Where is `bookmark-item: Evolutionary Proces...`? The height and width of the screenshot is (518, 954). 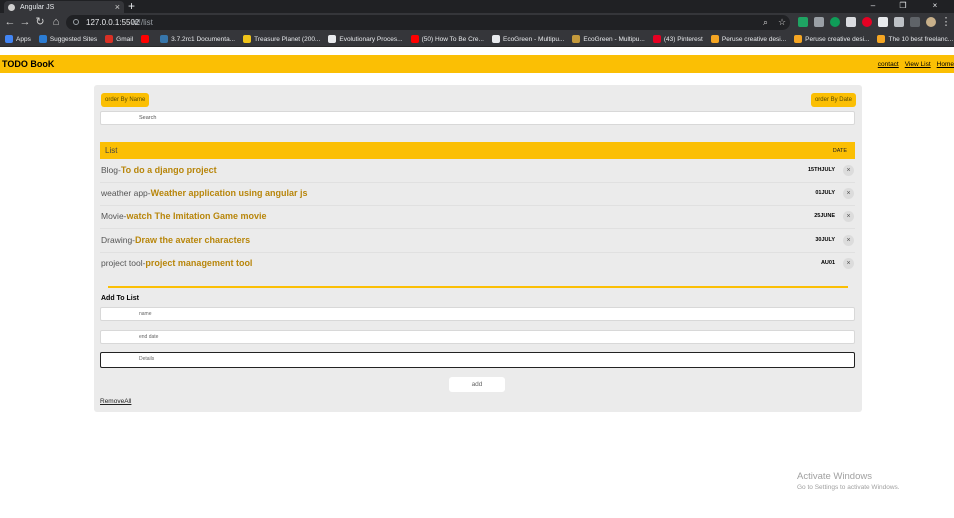
bookmark-item: Evolutionary Proces... is located at coordinates (365, 39).